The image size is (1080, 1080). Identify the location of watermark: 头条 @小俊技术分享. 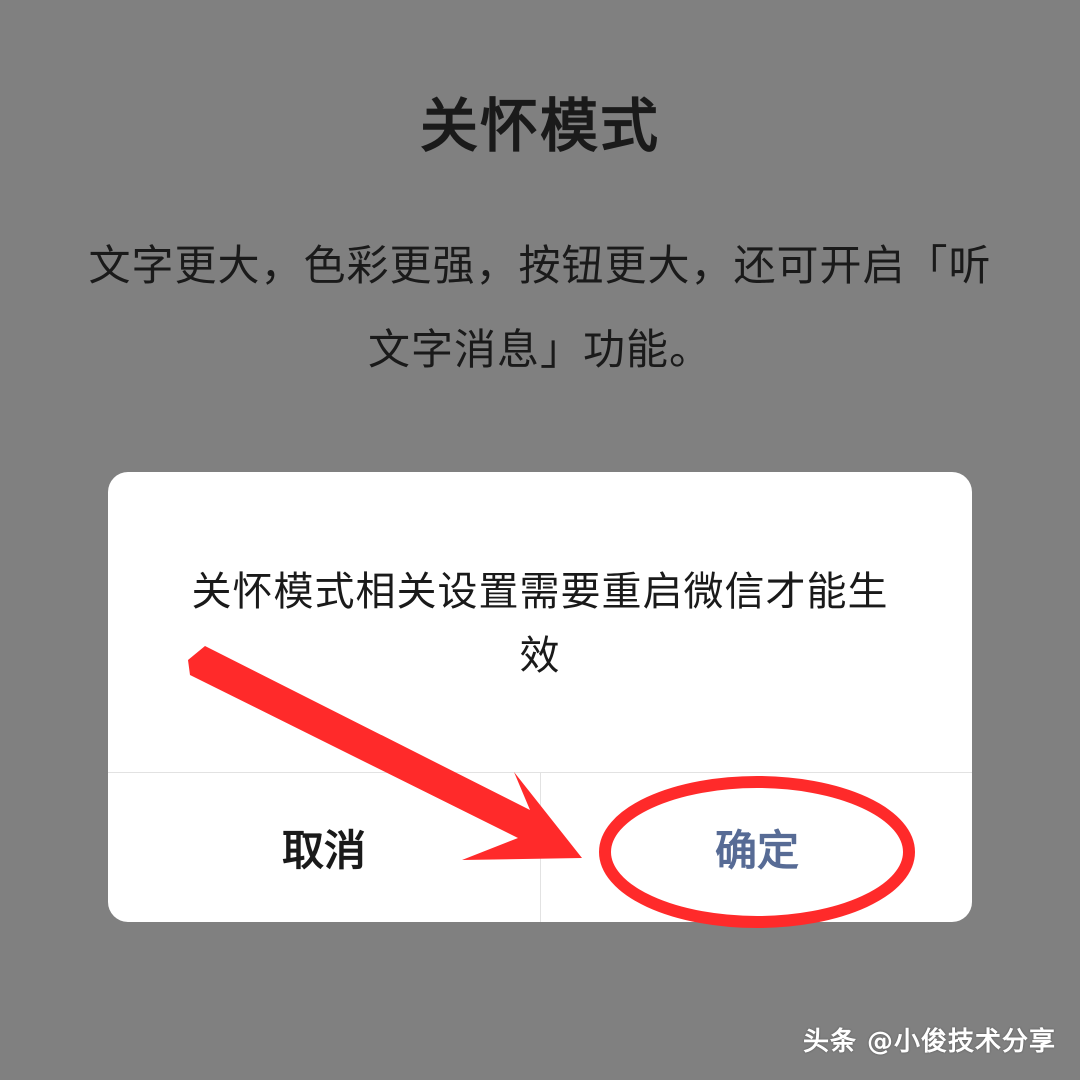
(929, 1042).